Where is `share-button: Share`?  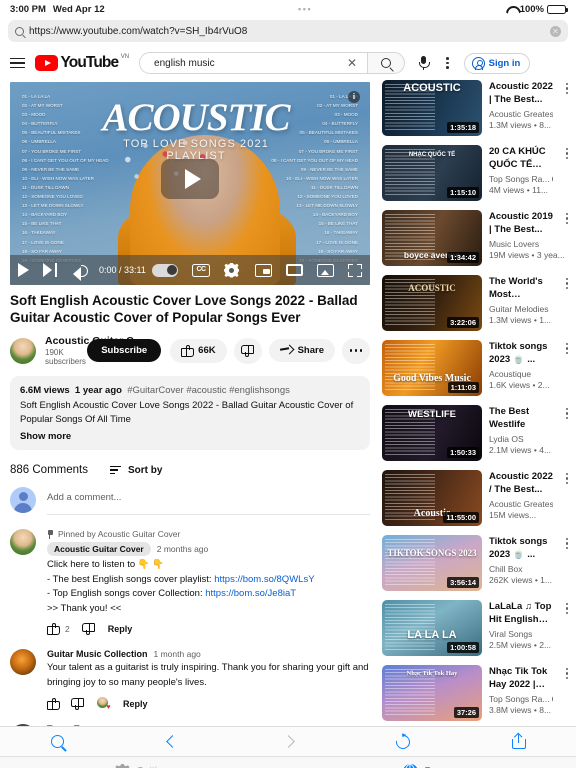
share-button: Share is located at coordinates (301, 350).